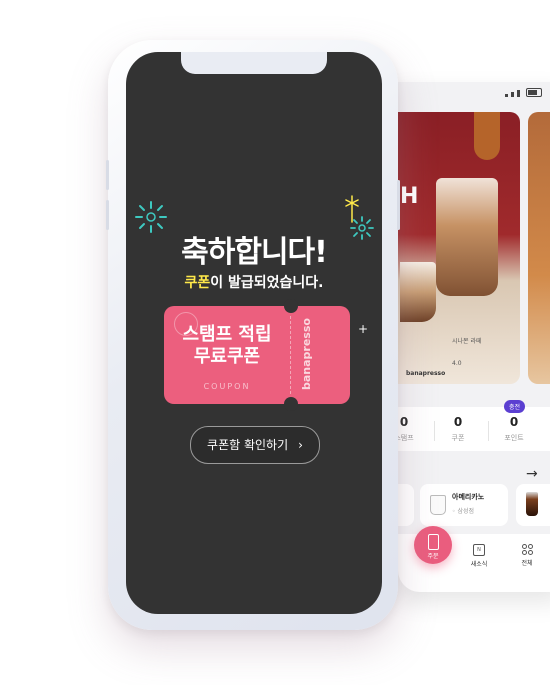 This screenshot has width=550, height=685. I want to click on iced-coffee-icon, so click(532, 504).